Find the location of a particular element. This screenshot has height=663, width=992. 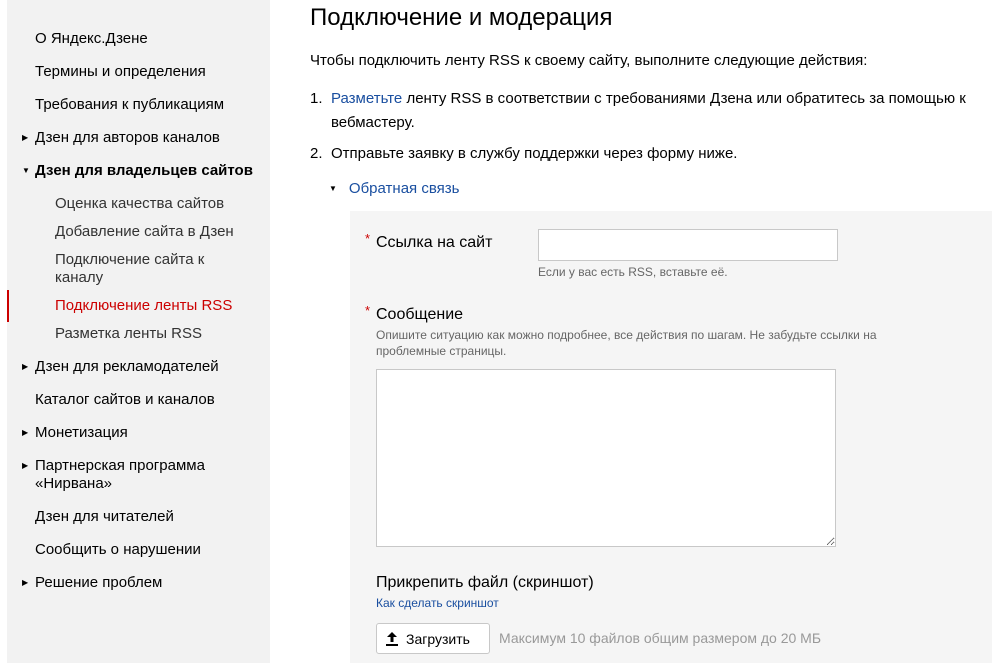

sidebar-item-advertisers: ▶ Дзен для рекламодателей is located at coordinates (120, 367).